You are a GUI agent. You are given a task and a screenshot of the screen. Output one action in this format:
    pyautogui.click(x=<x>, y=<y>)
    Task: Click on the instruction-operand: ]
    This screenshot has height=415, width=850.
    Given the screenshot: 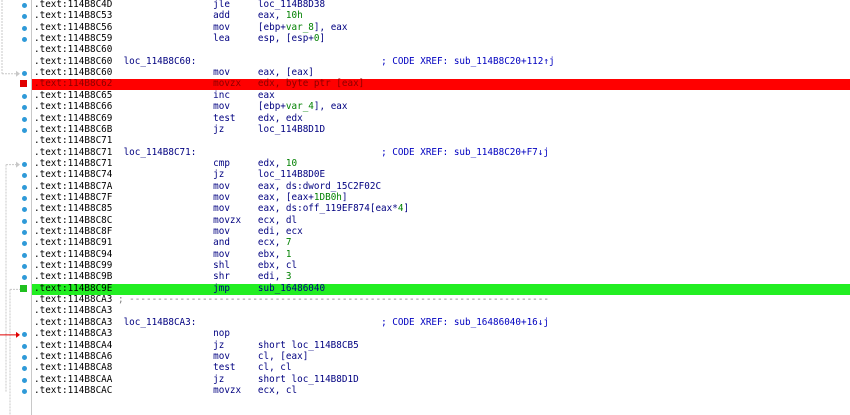 What is the action you would take?
    pyautogui.click(x=406, y=209)
    